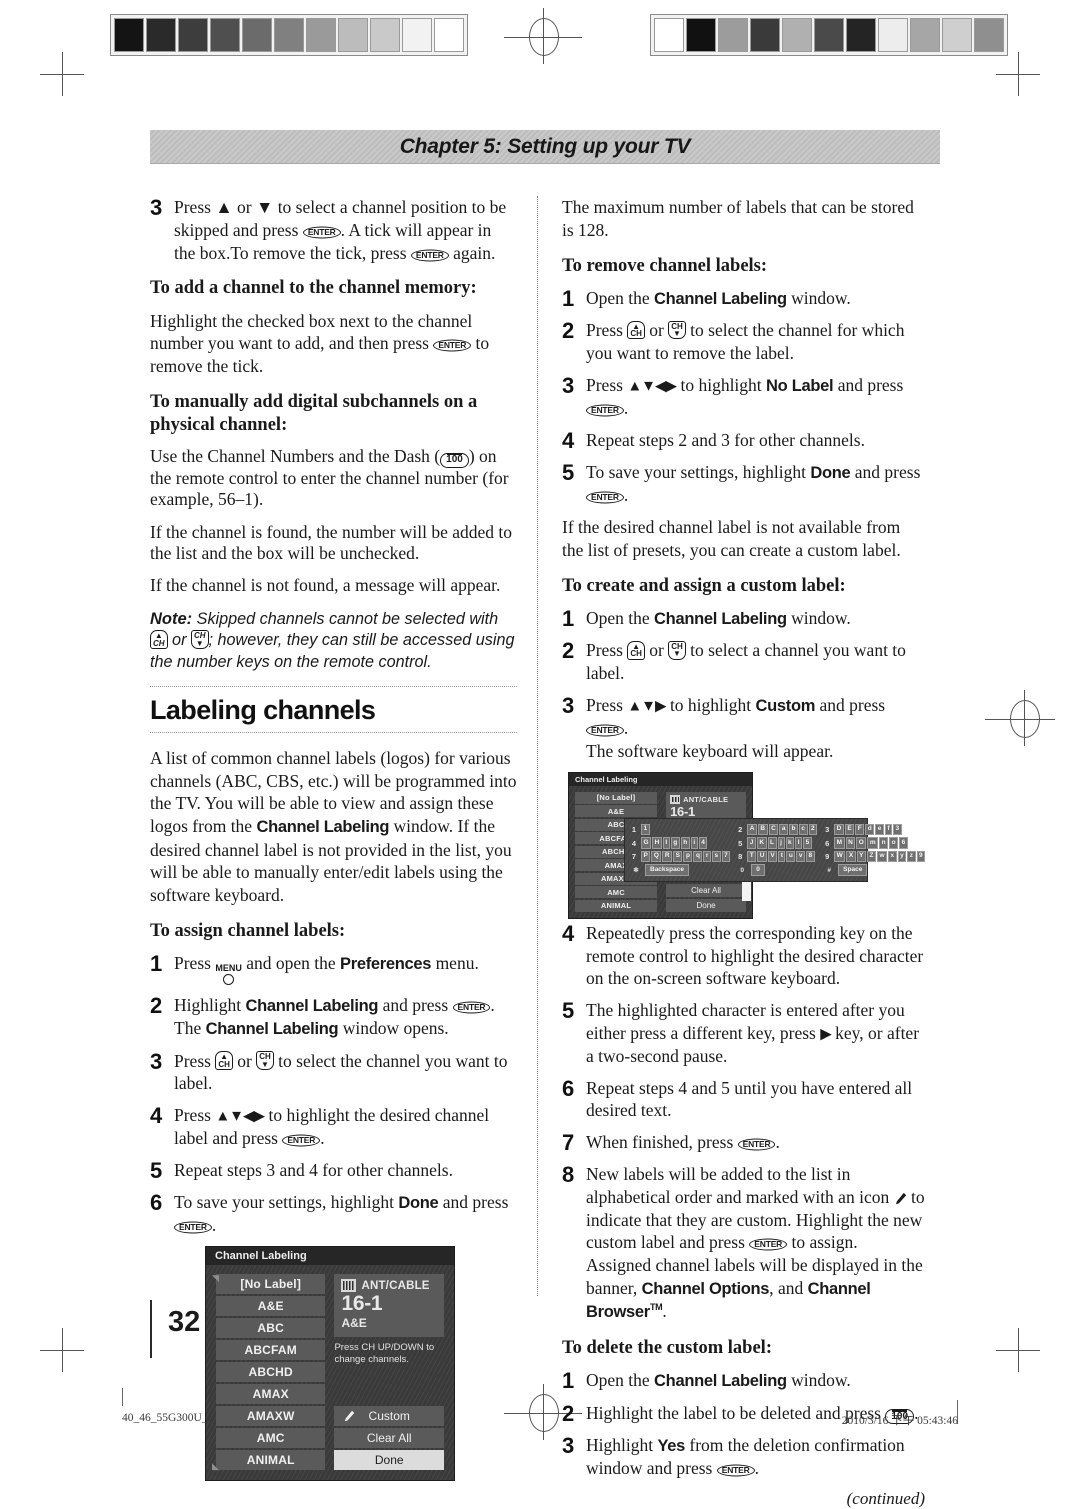 The width and height of the screenshot is (1080, 1509). I want to click on keyboard-key: h, so click(685, 843).